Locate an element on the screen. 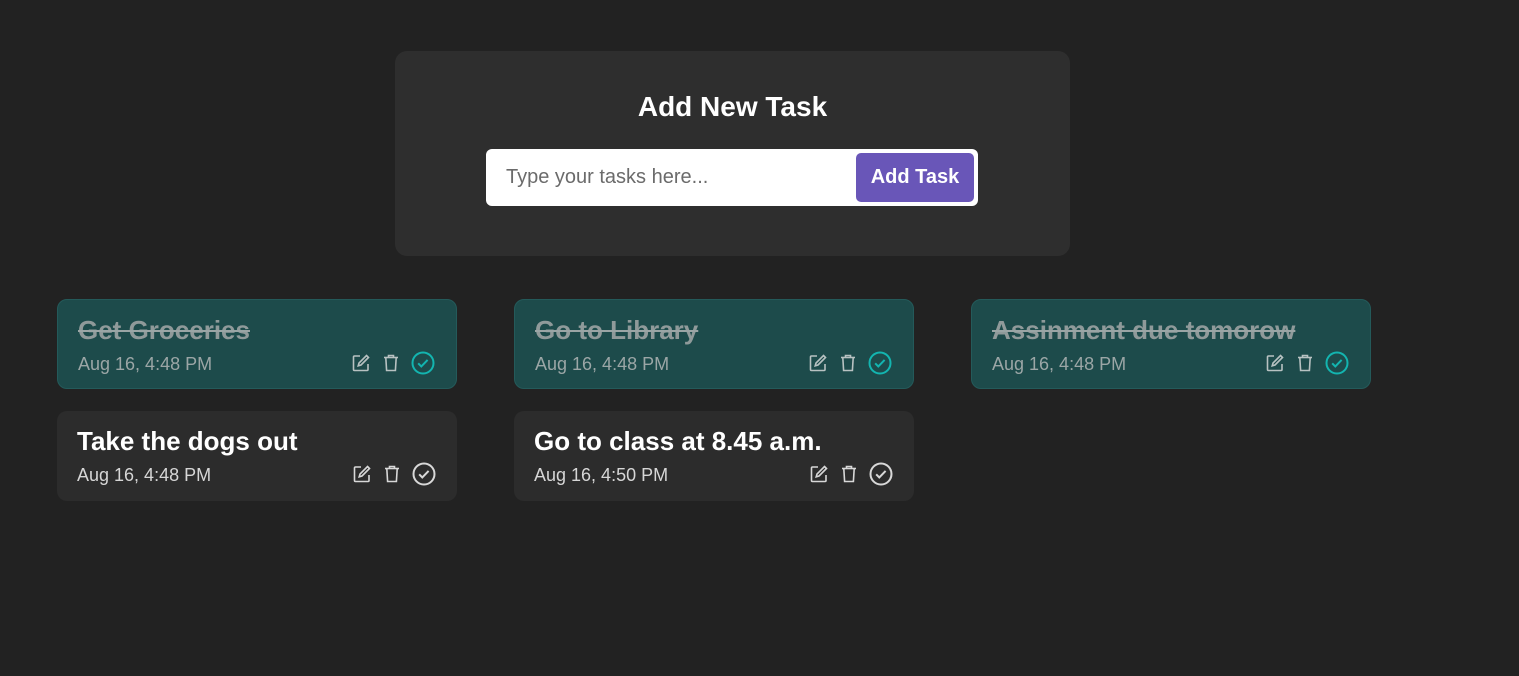 The height and width of the screenshot is (676, 1519). task-card: Go to class at 8.45 a.m. Aug 16, 4:50 PM is located at coordinates (714, 456).